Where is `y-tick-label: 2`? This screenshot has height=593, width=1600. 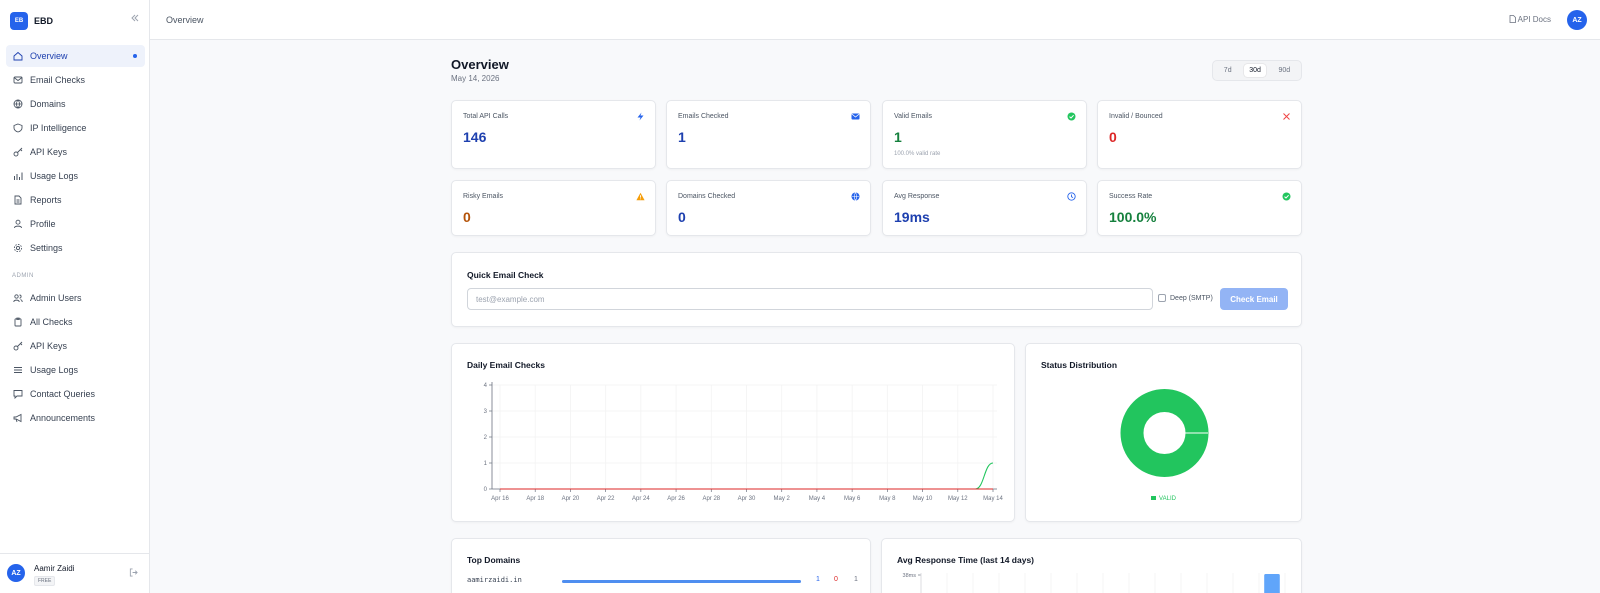 y-tick-label: 2 is located at coordinates (486, 438).